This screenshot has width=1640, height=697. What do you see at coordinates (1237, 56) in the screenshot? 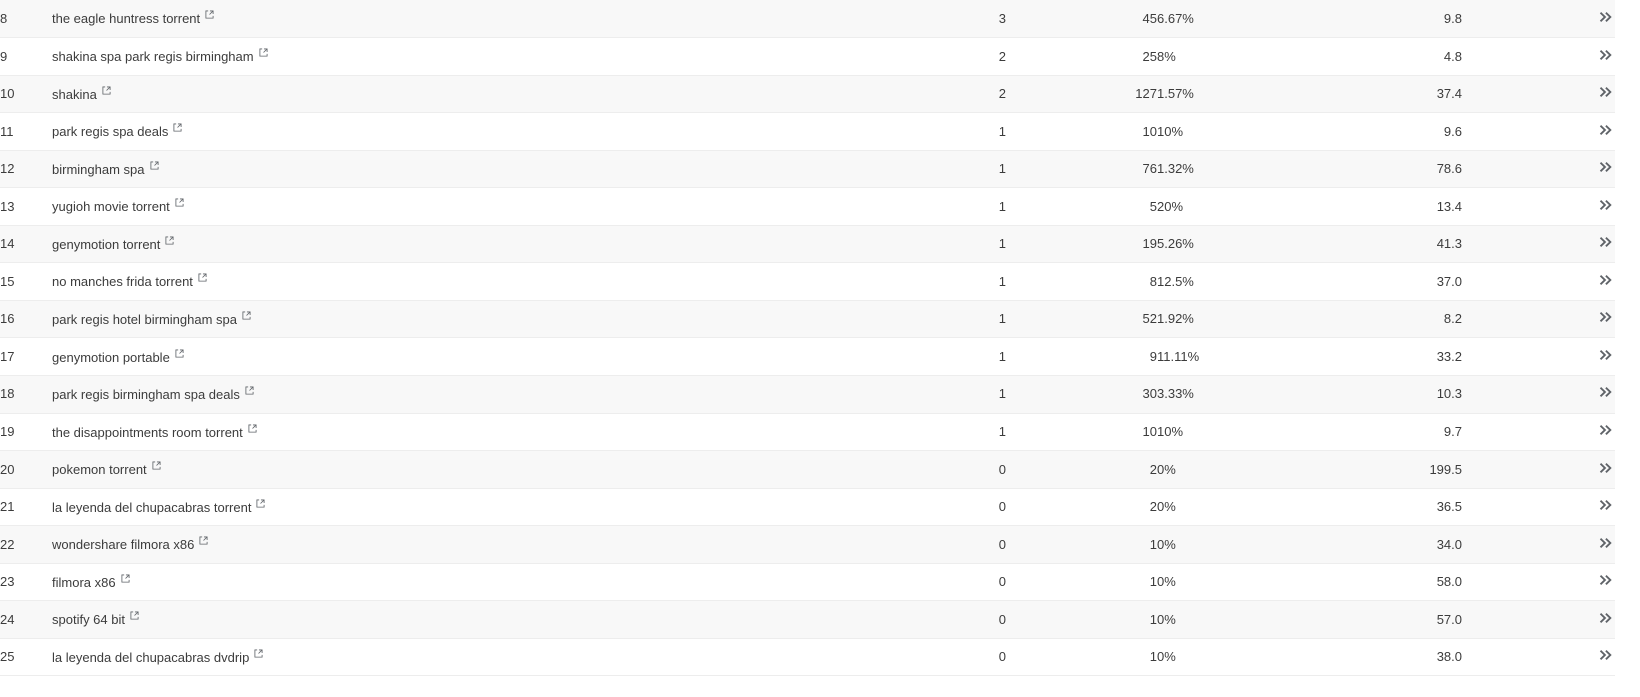
I see `ctr-cell: 8%` at bounding box center [1237, 56].